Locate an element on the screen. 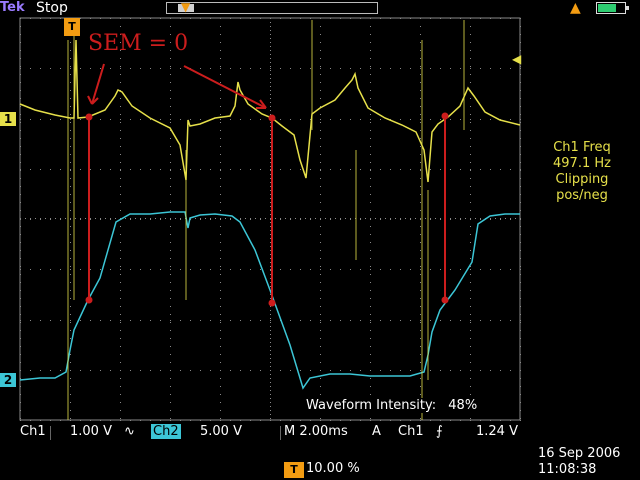 The height and width of the screenshot is (480, 640). ch1-label: Ch1 is located at coordinates (33, 431).